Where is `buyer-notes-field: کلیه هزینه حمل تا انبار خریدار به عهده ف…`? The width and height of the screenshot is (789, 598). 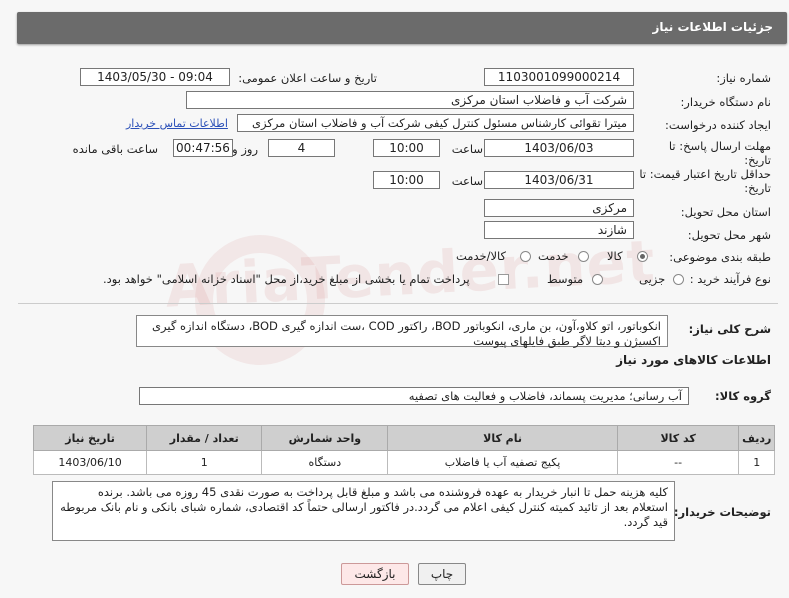 buyer-notes-field: کلیه هزینه حمل تا انبار خریدار به عهده ف… is located at coordinates (363, 511).